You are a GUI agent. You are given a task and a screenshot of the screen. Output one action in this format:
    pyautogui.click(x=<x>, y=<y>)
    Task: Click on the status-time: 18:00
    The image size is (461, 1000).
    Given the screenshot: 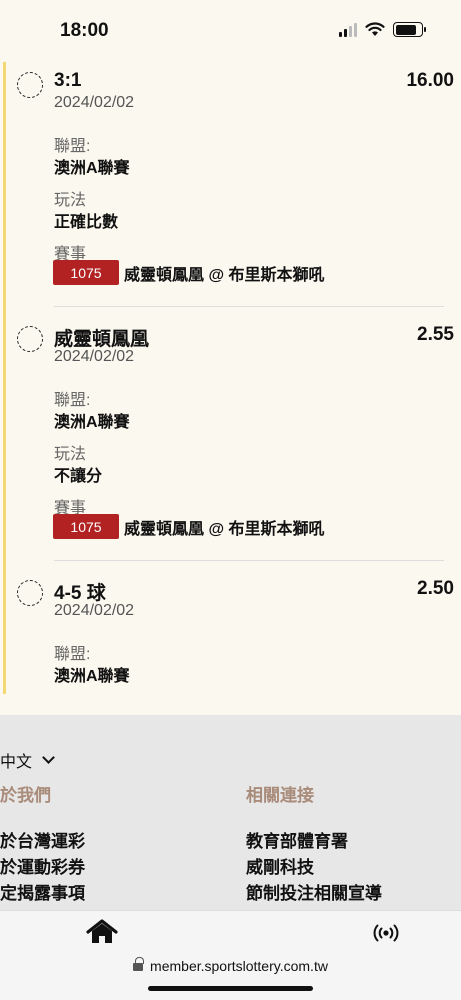 What is the action you would take?
    pyautogui.click(x=84, y=30)
    